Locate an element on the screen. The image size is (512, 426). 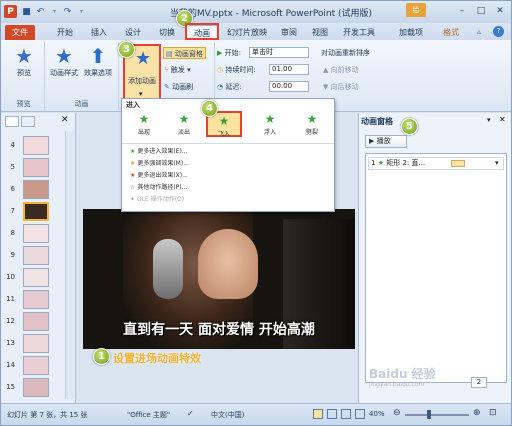
tab-insert: 插入 is located at coordinates (99, 32).